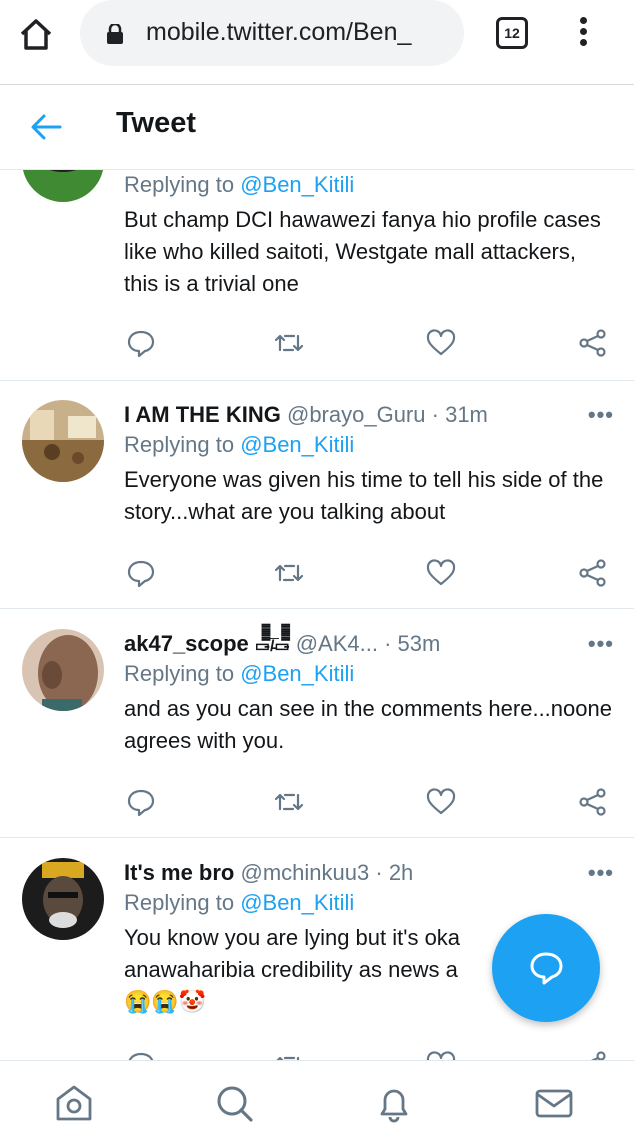  Describe the element at coordinates (36, 34) in the screenshot. I see `browser-home-icon` at that location.